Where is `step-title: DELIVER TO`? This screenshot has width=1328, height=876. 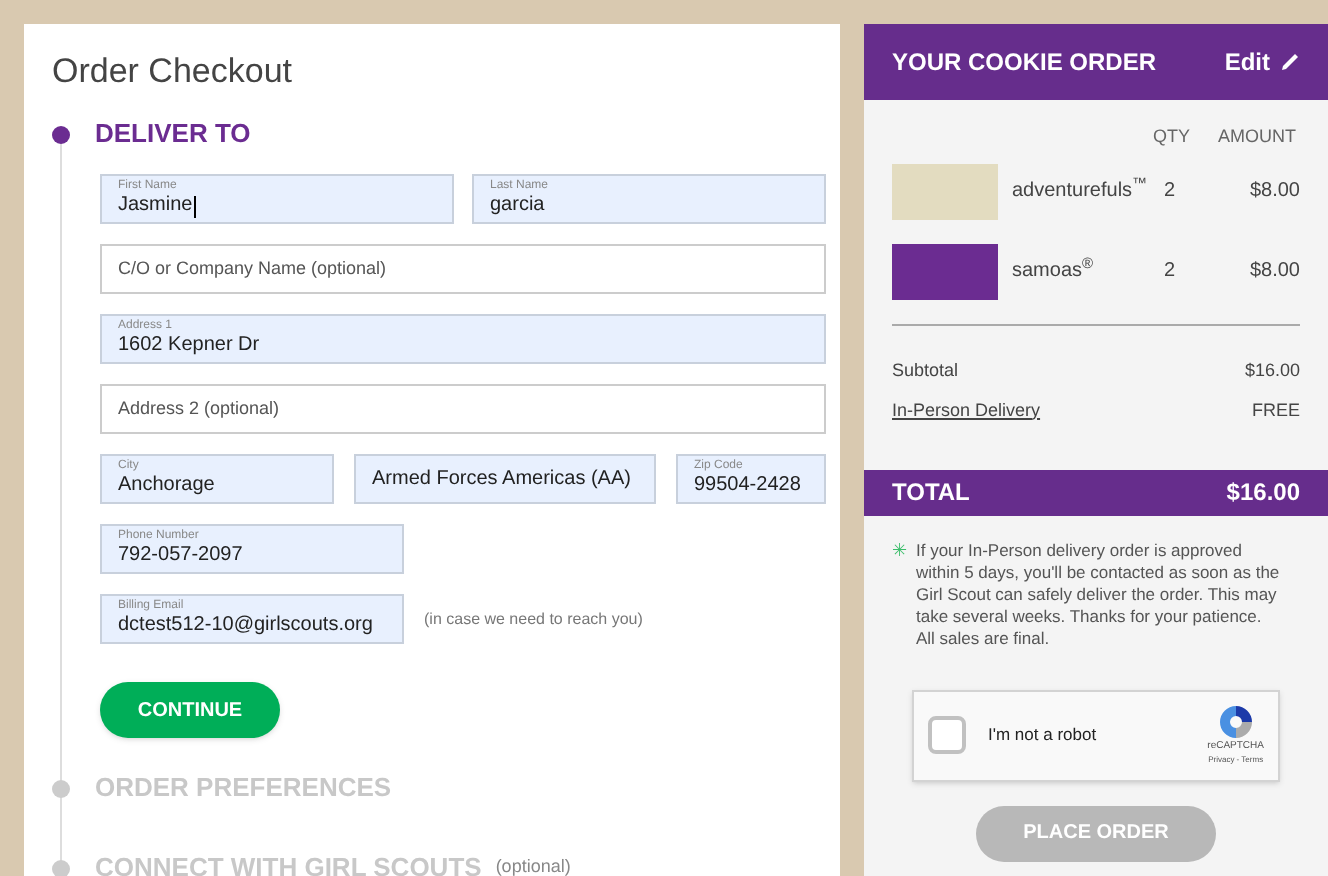
step-title: DELIVER TO is located at coordinates (173, 134).